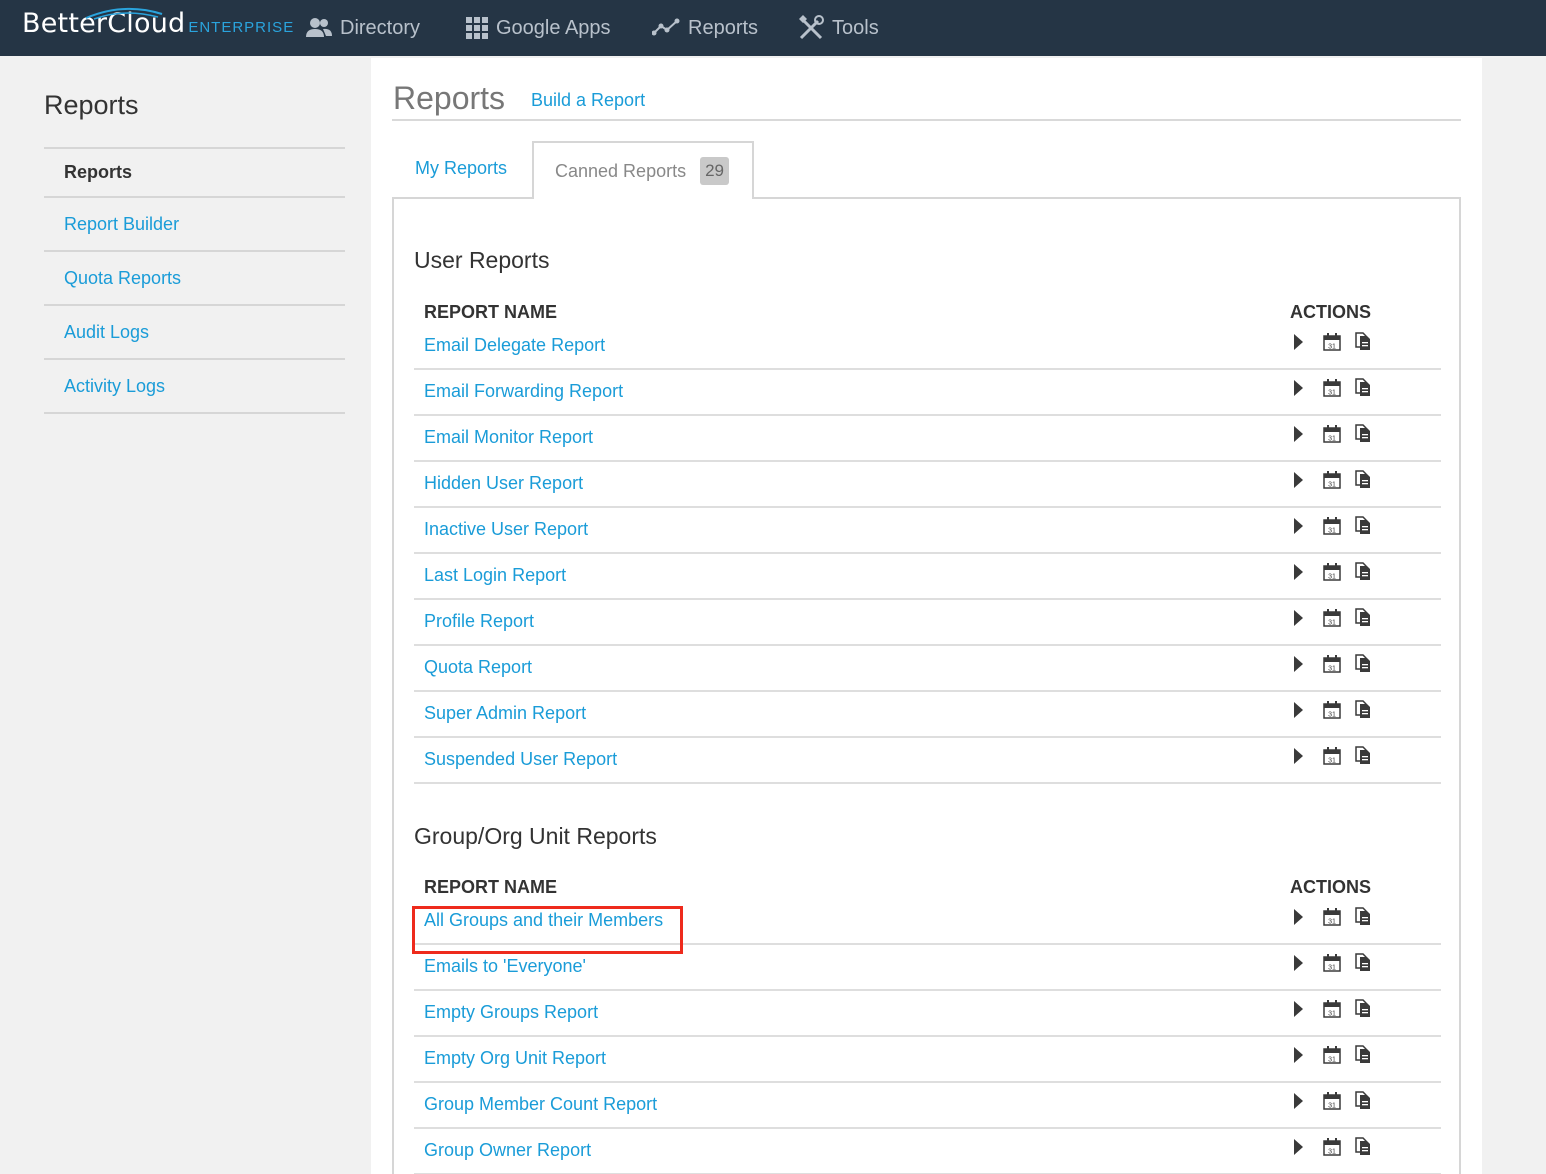  Describe the element at coordinates (927, 531) in the screenshot. I see `table-row: Inactive User Report 31` at that location.